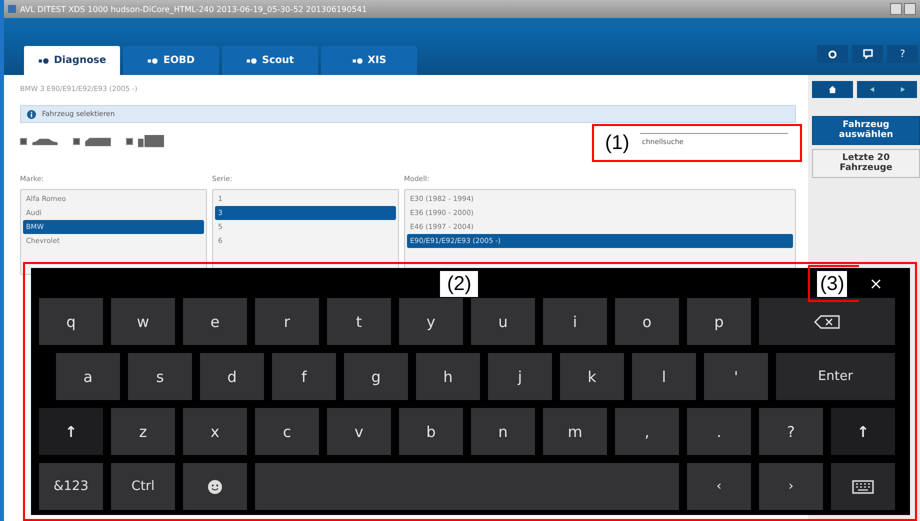 The image size is (920, 521). What do you see at coordinates (592, 376) in the screenshot?
I see `keyboard-key: k` at bounding box center [592, 376].